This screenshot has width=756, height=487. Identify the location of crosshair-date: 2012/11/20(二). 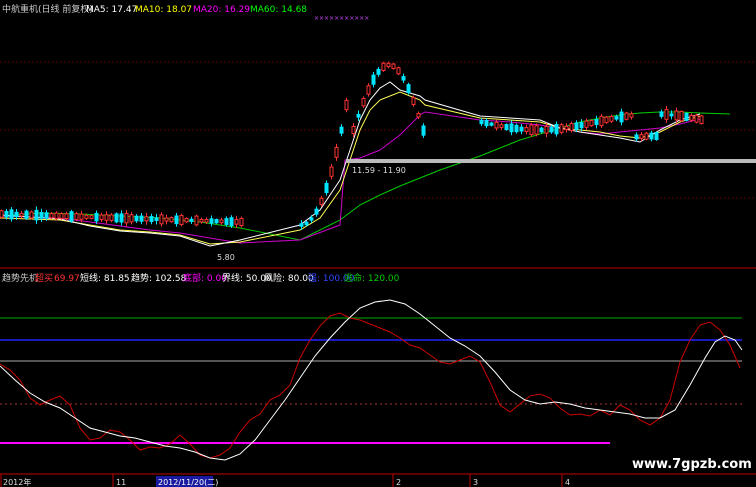
(188, 482).